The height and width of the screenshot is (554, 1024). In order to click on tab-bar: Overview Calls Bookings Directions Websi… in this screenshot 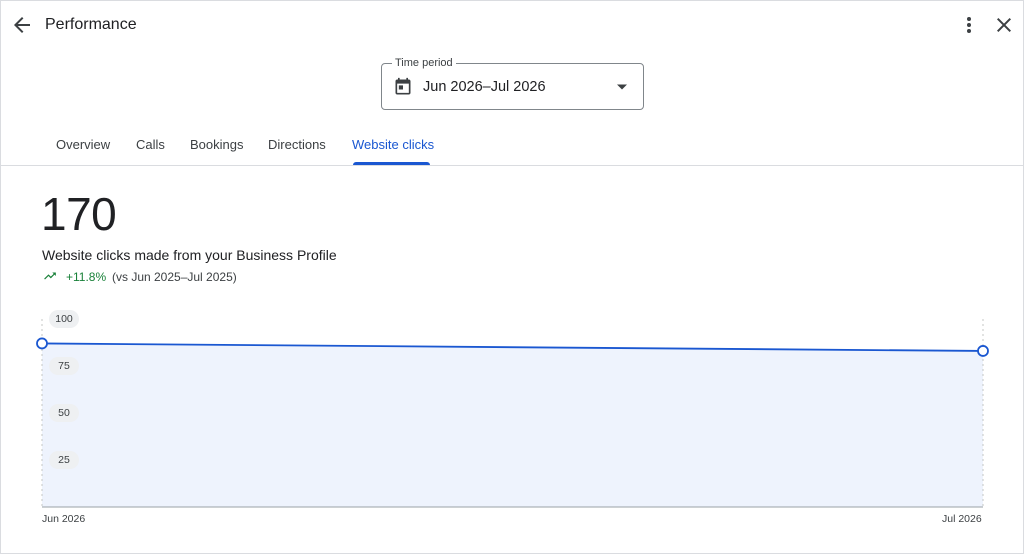, I will do `click(512, 144)`.